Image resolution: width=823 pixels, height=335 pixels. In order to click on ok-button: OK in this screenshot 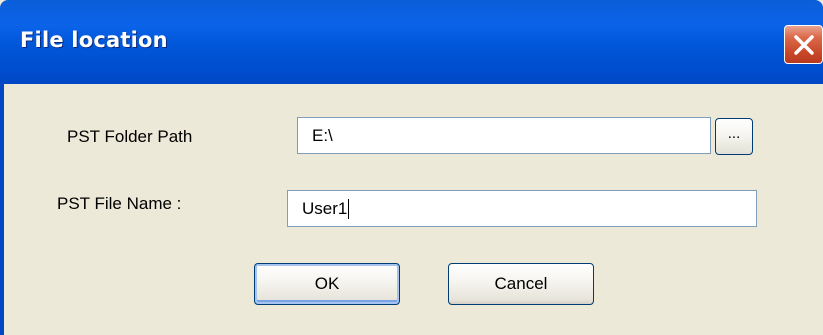, I will do `click(327, 284)`.